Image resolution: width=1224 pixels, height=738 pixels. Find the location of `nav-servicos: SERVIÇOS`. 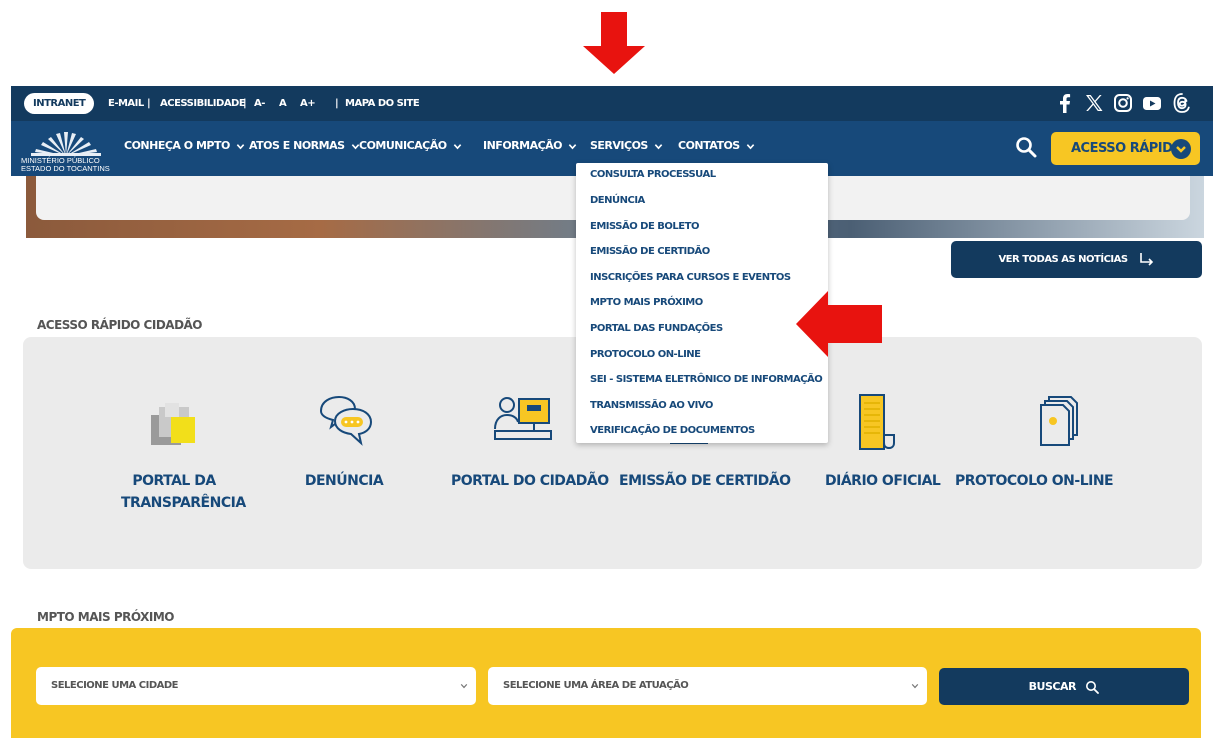

nav-servicos: SERVIÇOS is located at coordinates (626, 146).